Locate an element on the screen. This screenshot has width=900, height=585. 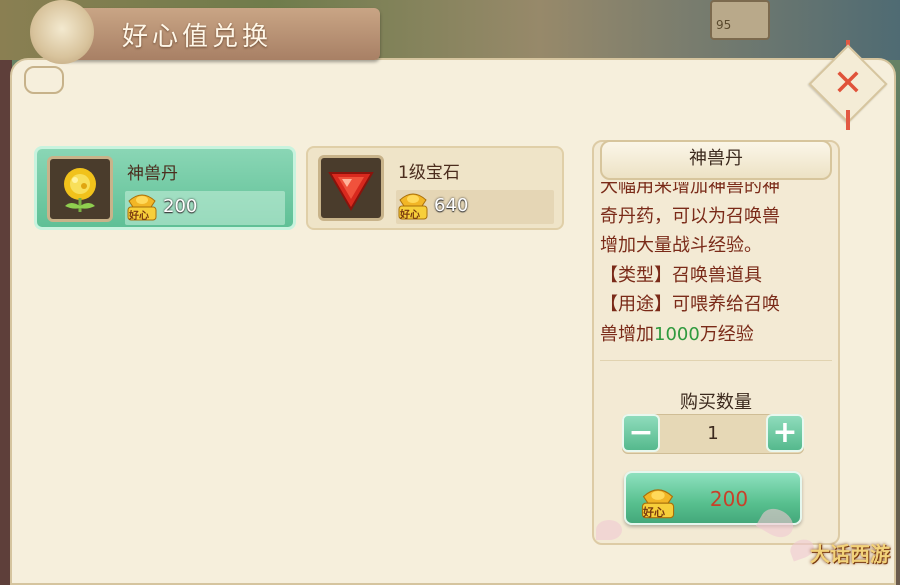
price-bar: 好心 640 is located at coordinates (475, 207).